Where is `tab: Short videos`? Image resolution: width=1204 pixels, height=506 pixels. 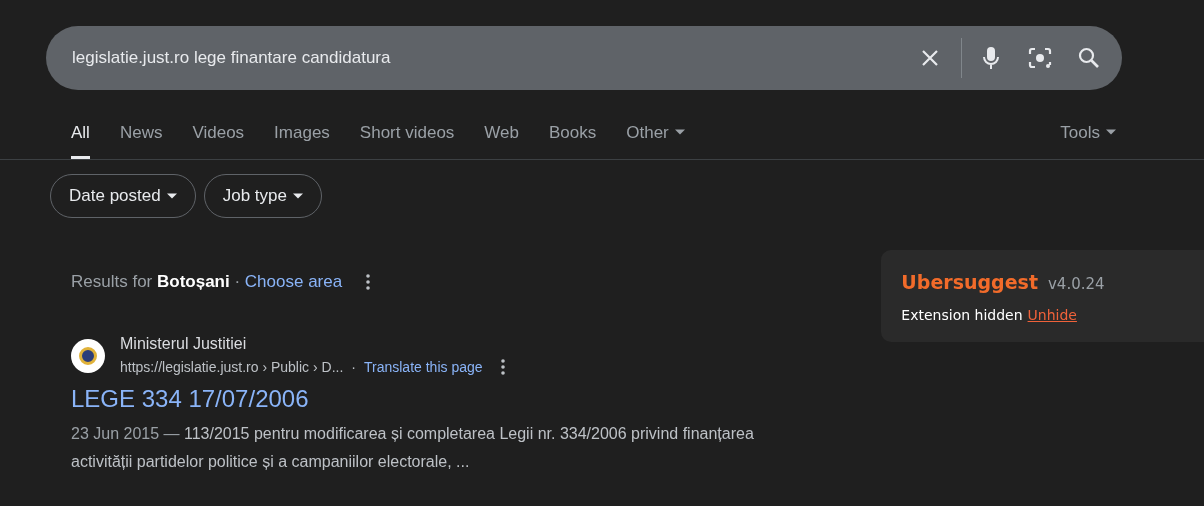 tab: Short videos is located at coordinates (407, 139).